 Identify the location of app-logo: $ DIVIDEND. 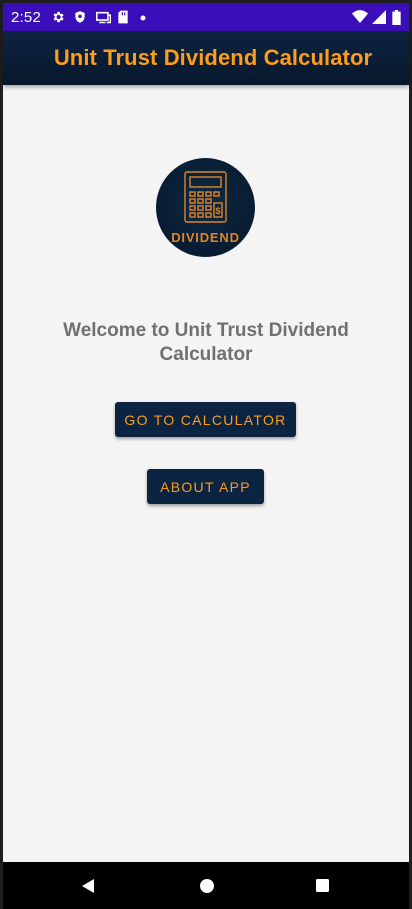
(205, 207).